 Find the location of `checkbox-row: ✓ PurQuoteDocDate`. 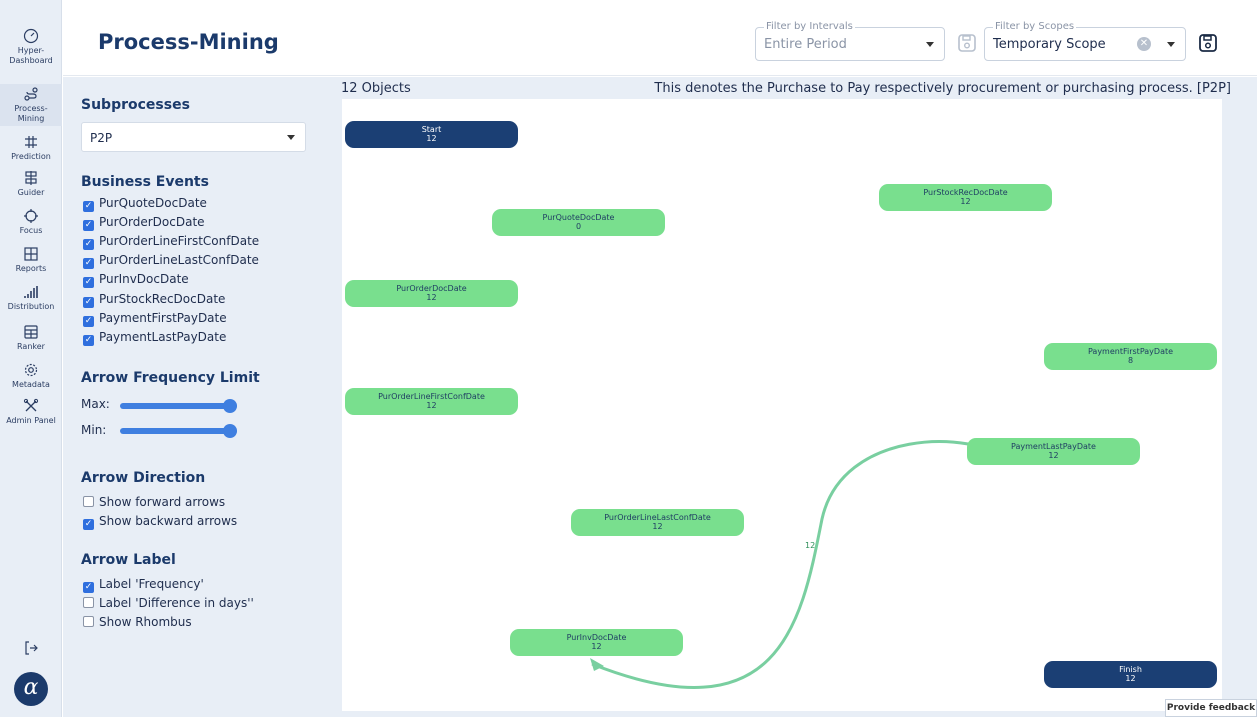

checkbox-row: ✓ PurQuoteDocDate is located at coordinates (145, 204).